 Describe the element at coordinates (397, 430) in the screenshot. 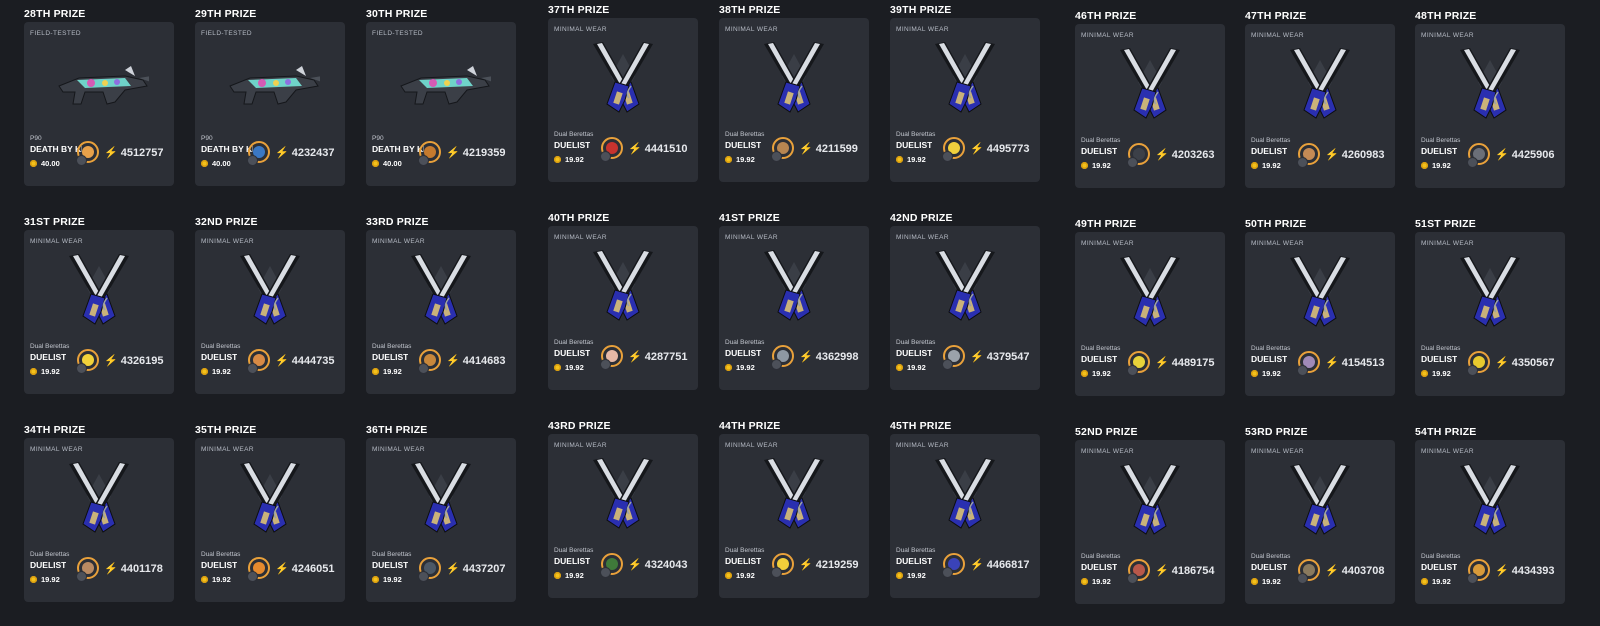

I see `prize-title: 36TH PRIZE` at that location.